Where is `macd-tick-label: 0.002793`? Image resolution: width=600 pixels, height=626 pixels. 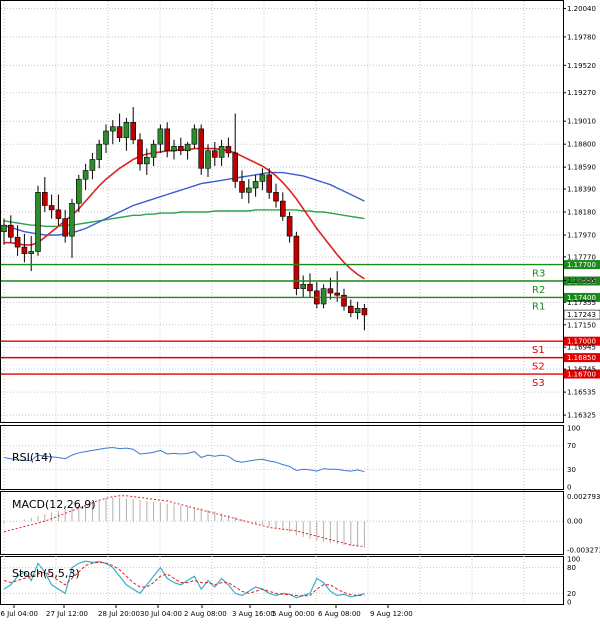 macd-tick-label: 0.002793 is located at coordinates (583, 497).